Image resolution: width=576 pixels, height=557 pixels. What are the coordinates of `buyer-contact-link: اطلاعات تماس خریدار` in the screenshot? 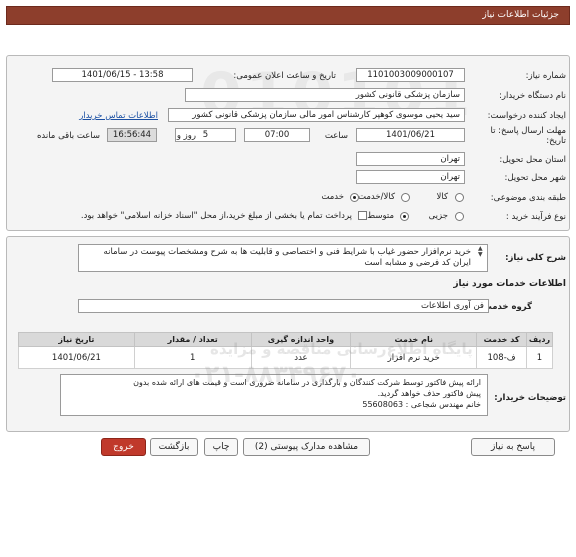 It's located at (118, 116).